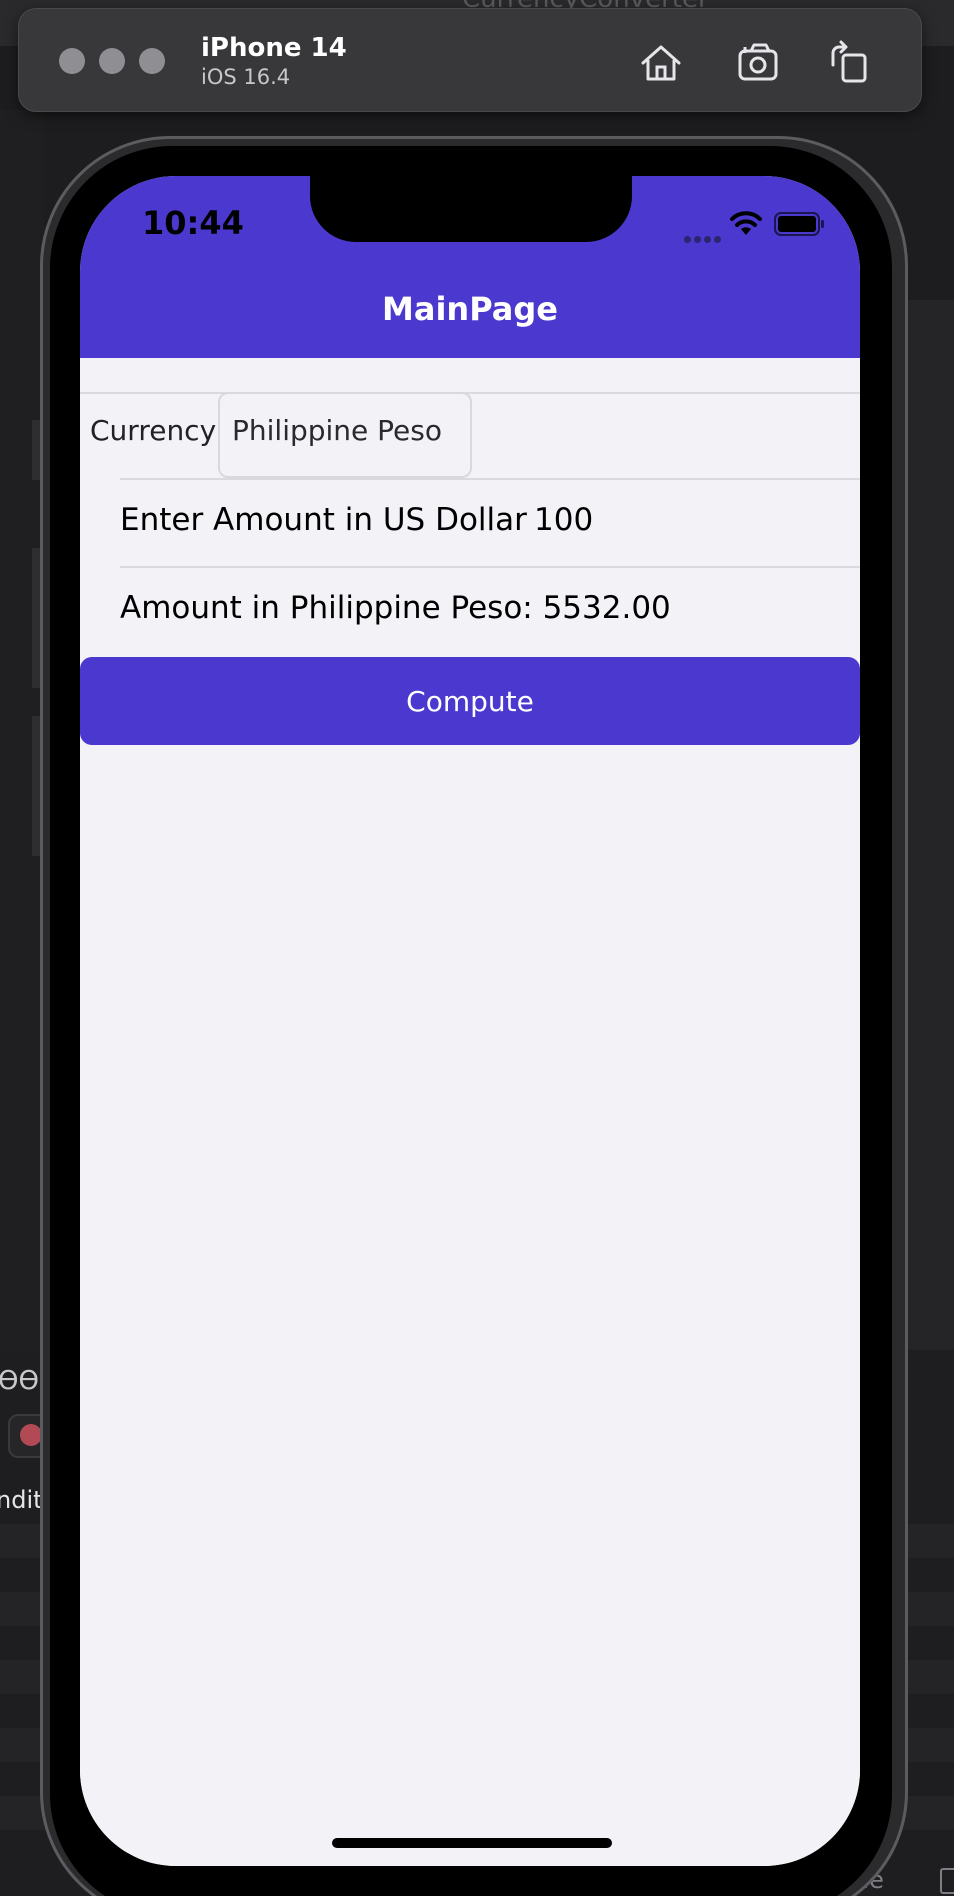  I want to click on zoom-window-button, so click(152, 61).